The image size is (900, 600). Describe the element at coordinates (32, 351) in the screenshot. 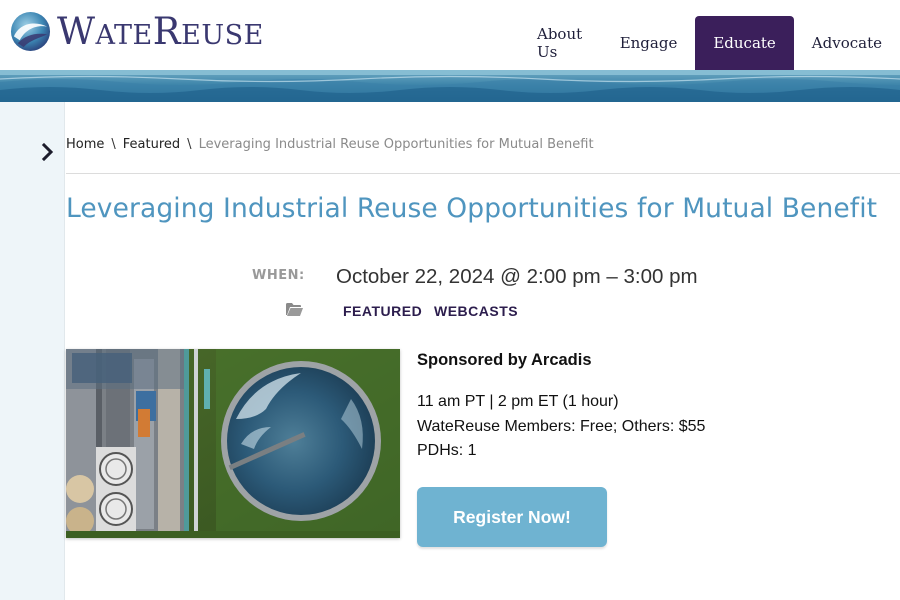

I see `left-sidebar` at that location.